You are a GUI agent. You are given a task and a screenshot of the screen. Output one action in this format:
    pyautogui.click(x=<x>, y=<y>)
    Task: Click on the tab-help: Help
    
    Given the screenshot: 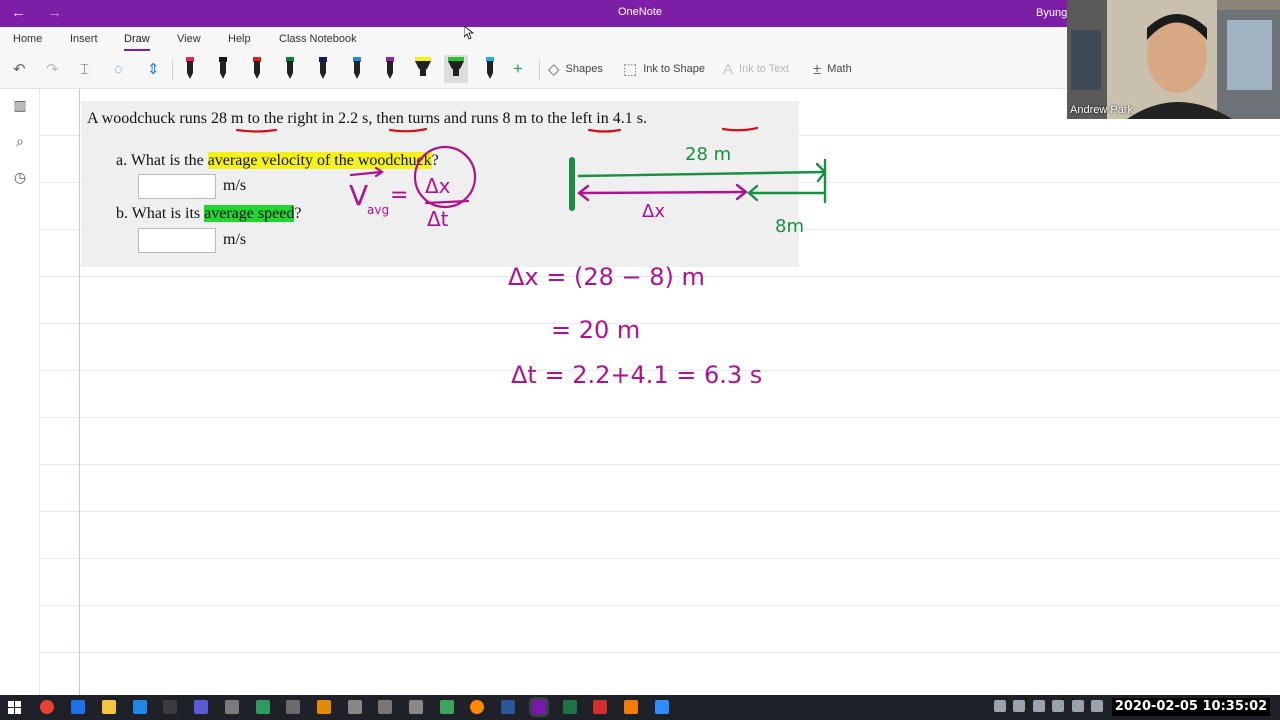 What is the action you would take?
    pyautogui.click(x=239, y=39)
    